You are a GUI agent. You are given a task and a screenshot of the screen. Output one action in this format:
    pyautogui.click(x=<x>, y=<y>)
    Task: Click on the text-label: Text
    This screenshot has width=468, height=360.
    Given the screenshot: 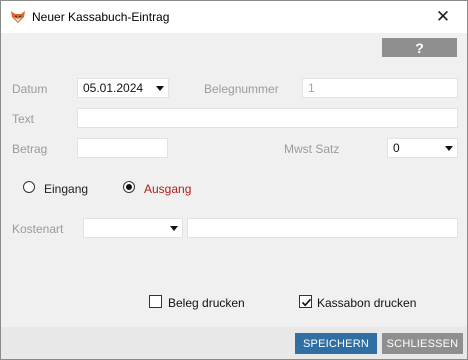 What is the action you would take?
    pyautogui.click(x=23, y=119)
    